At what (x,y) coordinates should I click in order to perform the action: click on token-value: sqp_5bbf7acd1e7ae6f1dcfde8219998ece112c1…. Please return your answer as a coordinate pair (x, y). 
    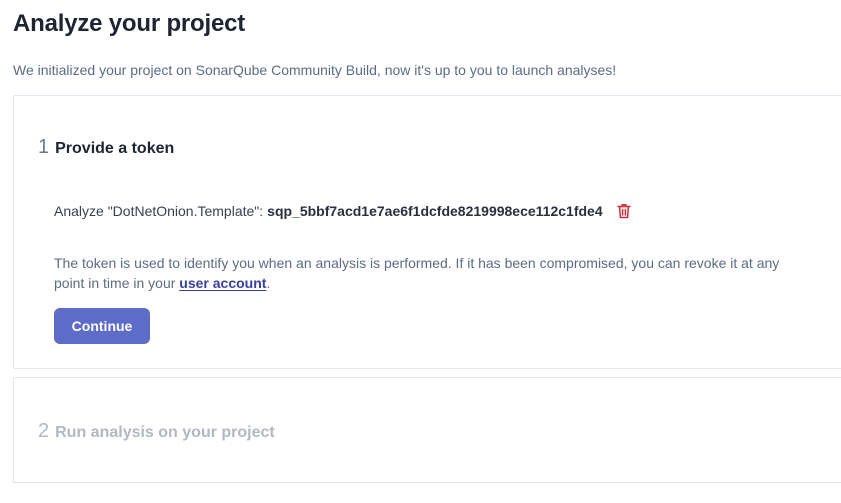
    Looking at the image, I should click on (435, 211).